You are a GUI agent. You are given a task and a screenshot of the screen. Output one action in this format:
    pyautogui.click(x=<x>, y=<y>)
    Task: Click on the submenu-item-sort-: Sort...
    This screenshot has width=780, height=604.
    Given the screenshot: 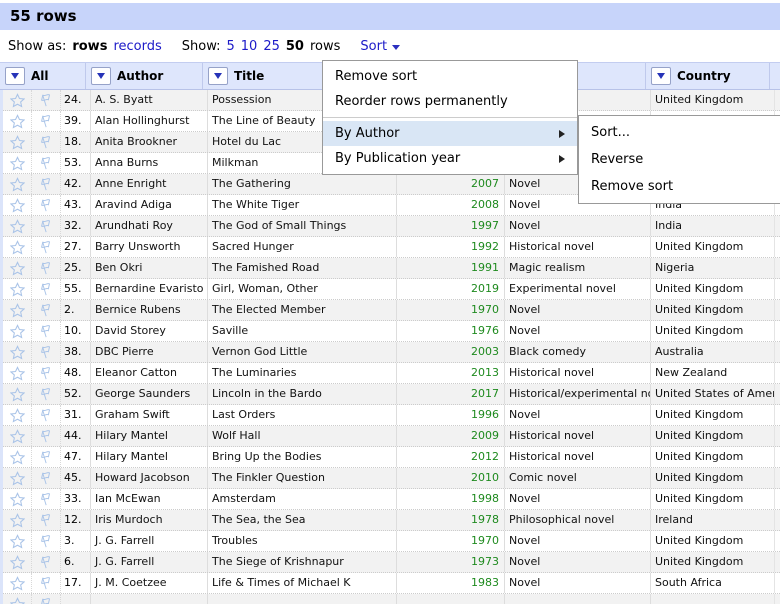 What is the action you would take?
    pyautogui.click(x=679, y=132)
    